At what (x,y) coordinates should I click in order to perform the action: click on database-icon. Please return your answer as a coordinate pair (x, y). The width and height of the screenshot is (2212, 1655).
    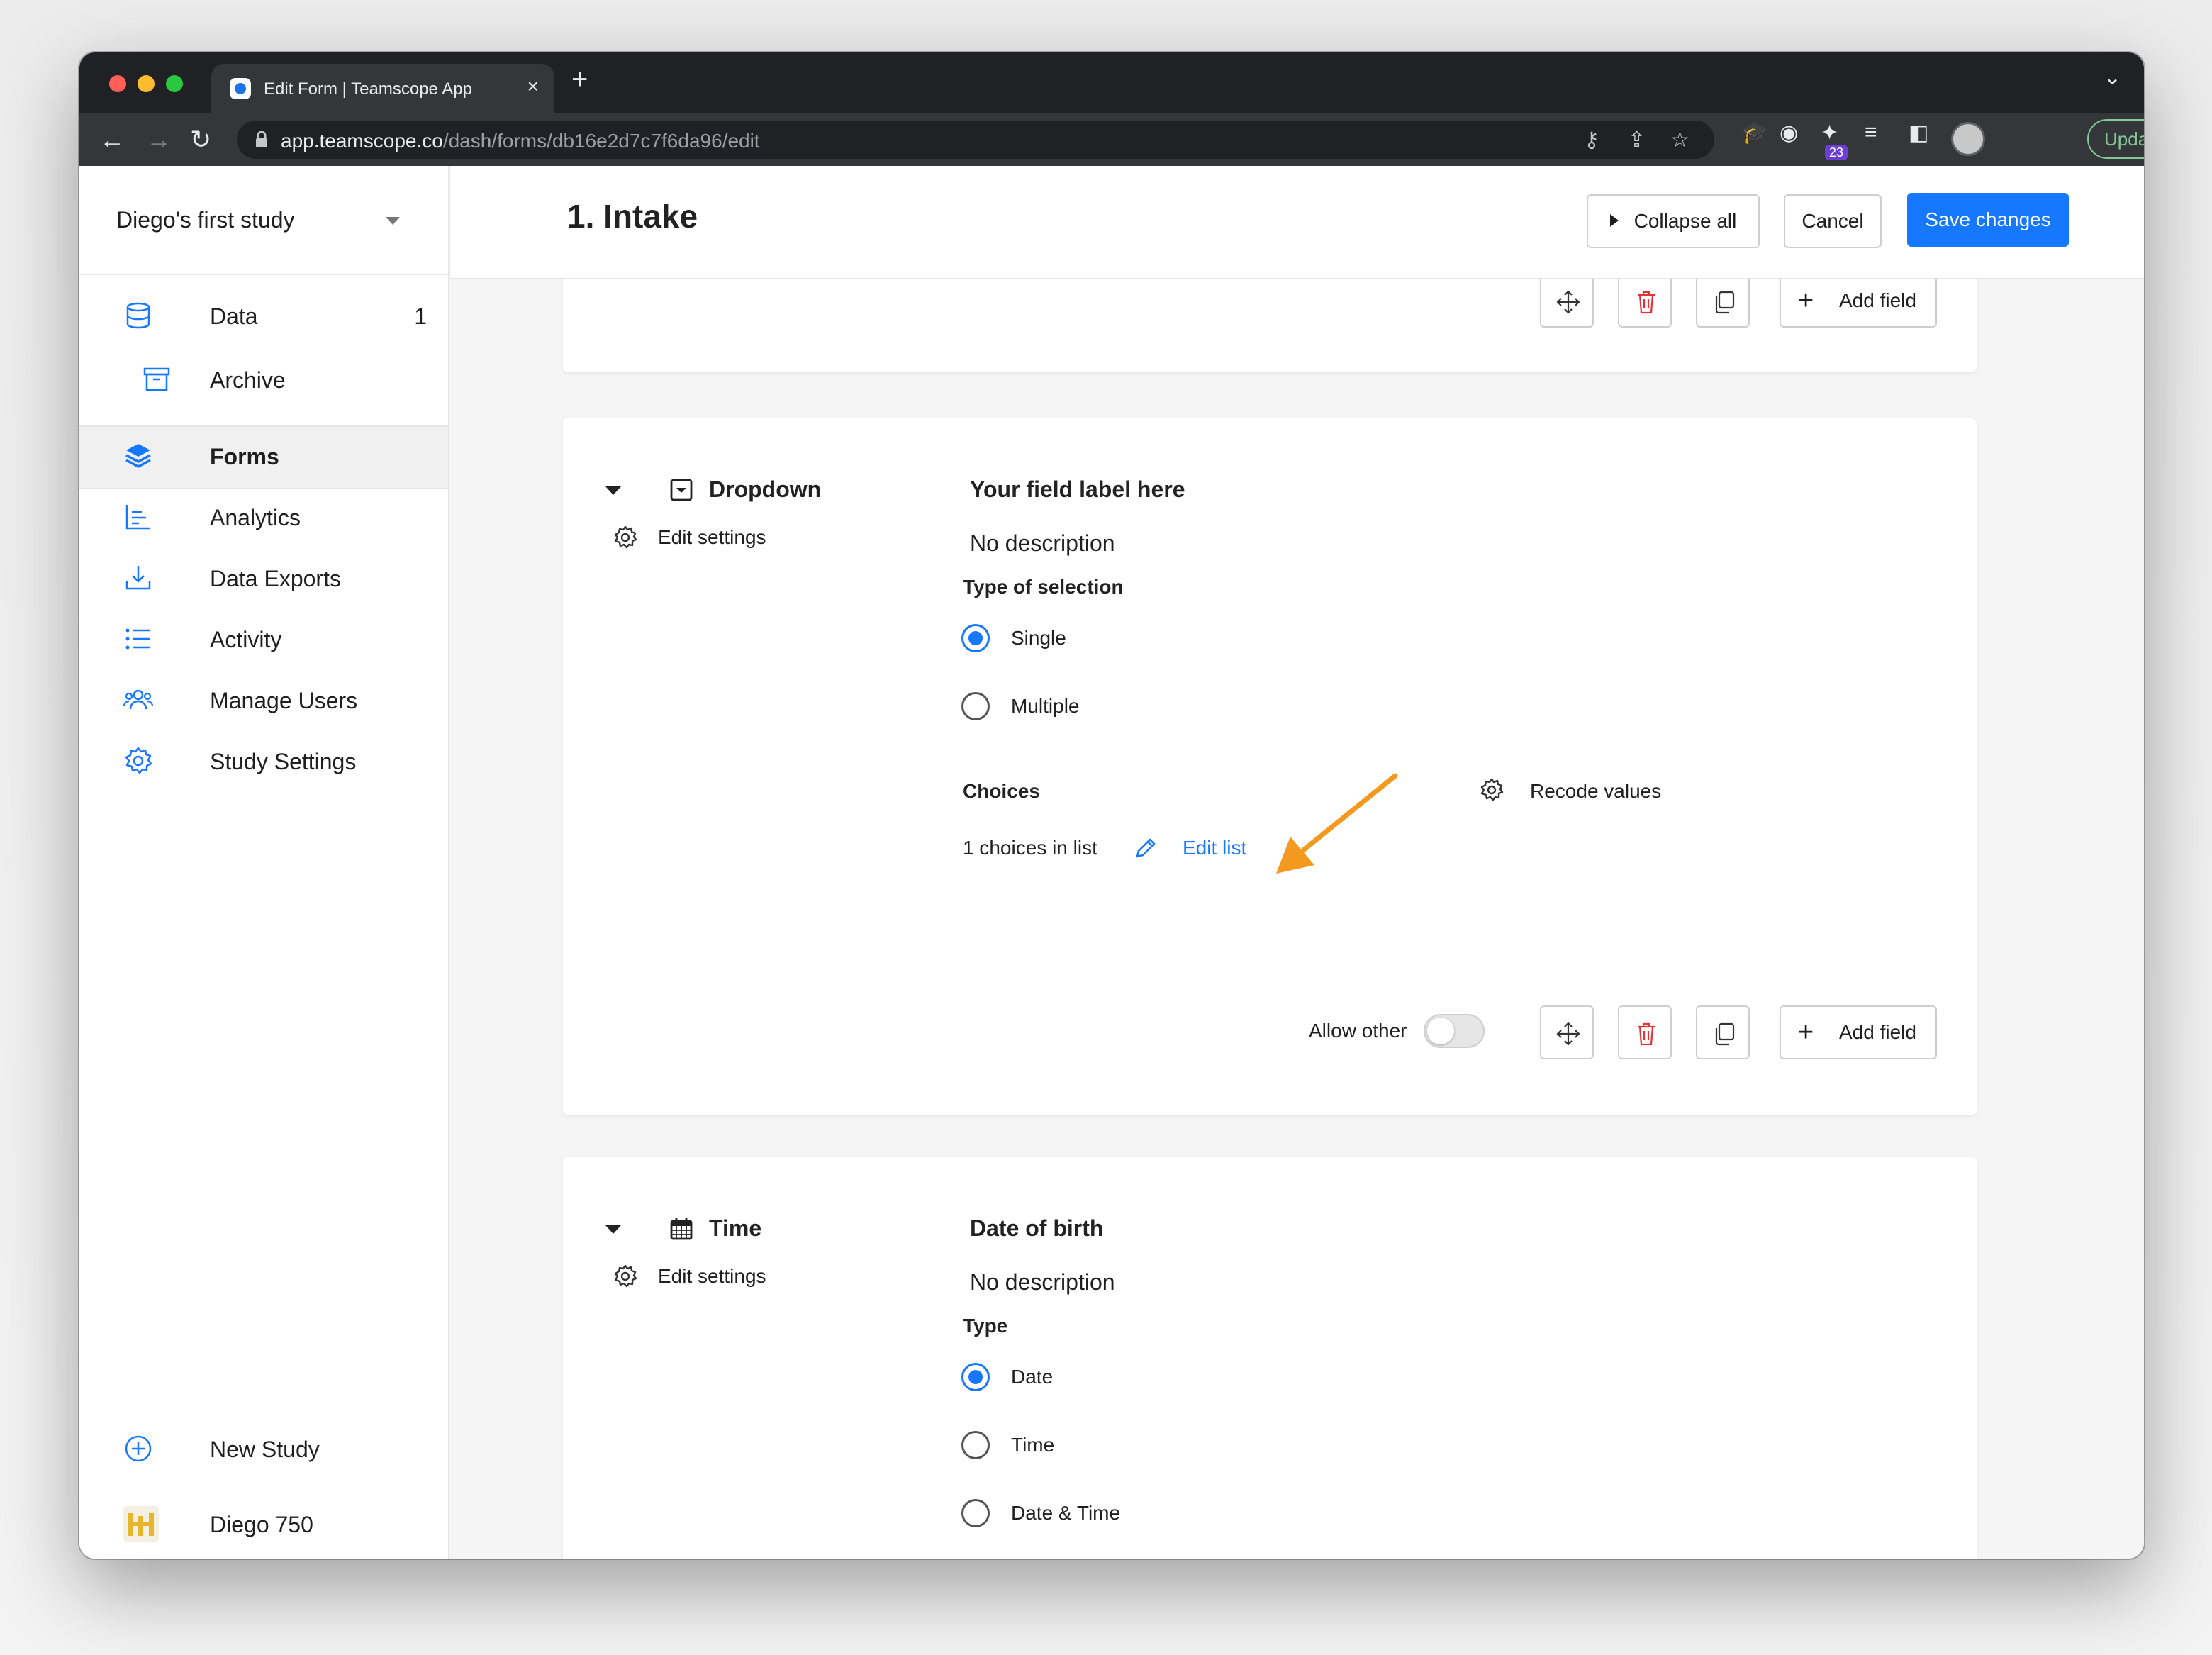
    Looking at the image, I should click on (138, 315).